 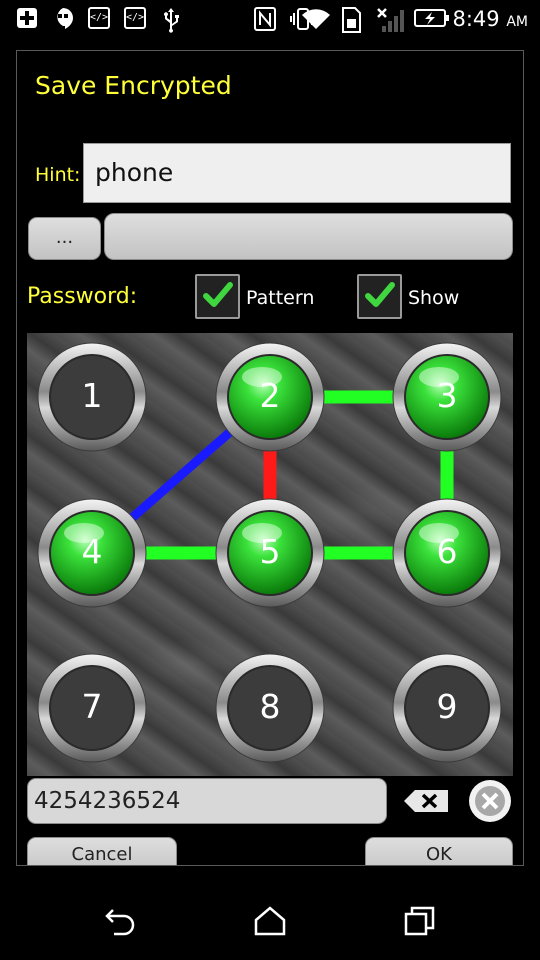 What do you see at coordinates (308, 236) in the screenshot?
I see `file-path-field` at bounding box center [308, 236].